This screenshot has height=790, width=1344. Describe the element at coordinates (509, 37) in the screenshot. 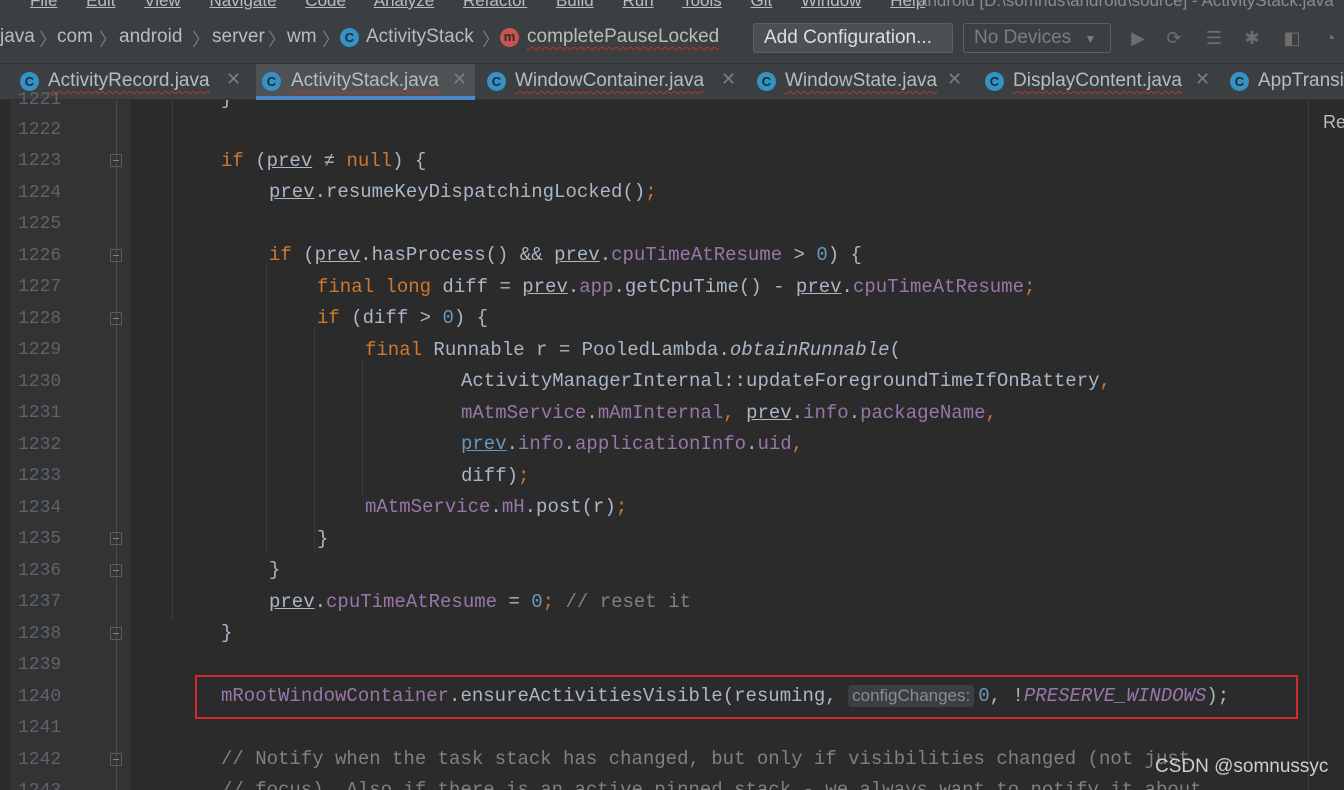

I see `method-icon: m` at that location.